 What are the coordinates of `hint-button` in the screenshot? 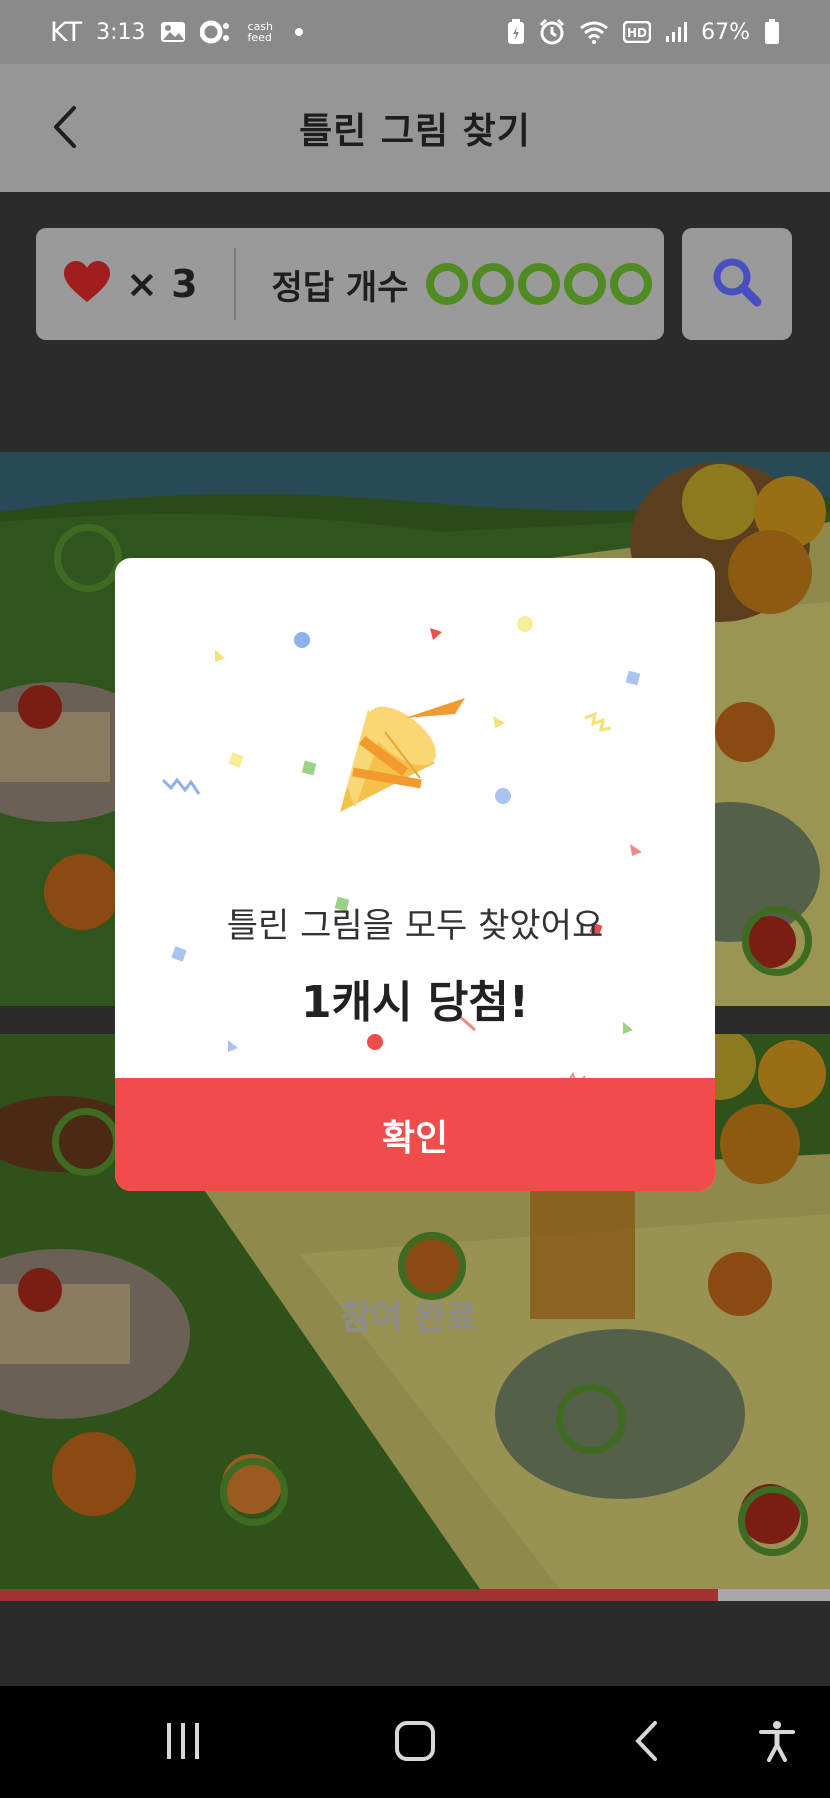 It's located at (737, 284).